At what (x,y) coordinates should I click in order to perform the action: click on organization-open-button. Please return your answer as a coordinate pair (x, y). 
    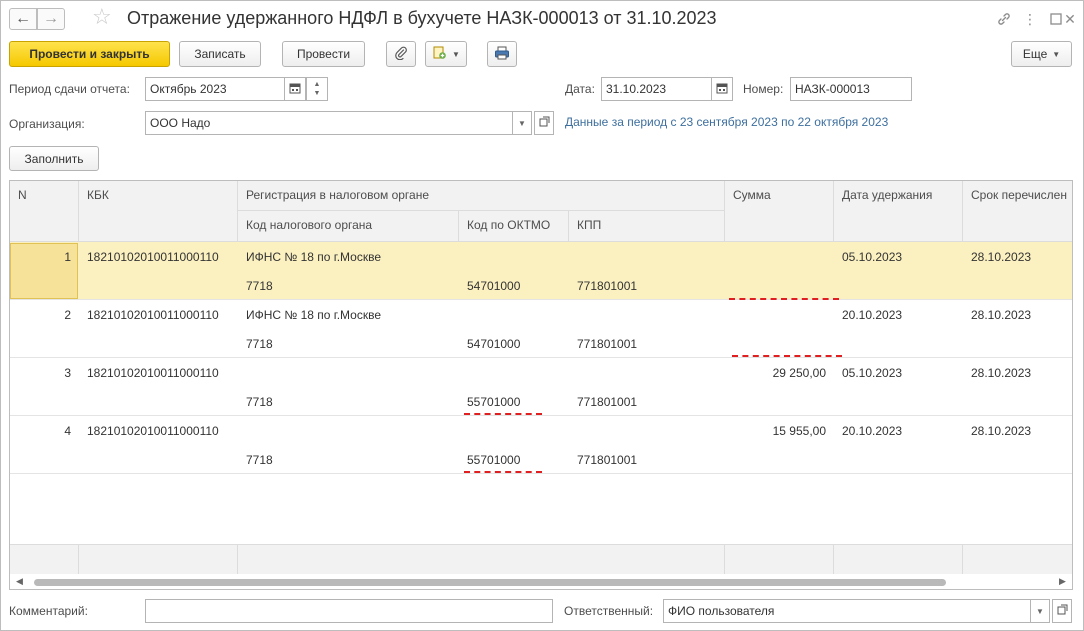
    Looking at the image, I should click on (544, 123).